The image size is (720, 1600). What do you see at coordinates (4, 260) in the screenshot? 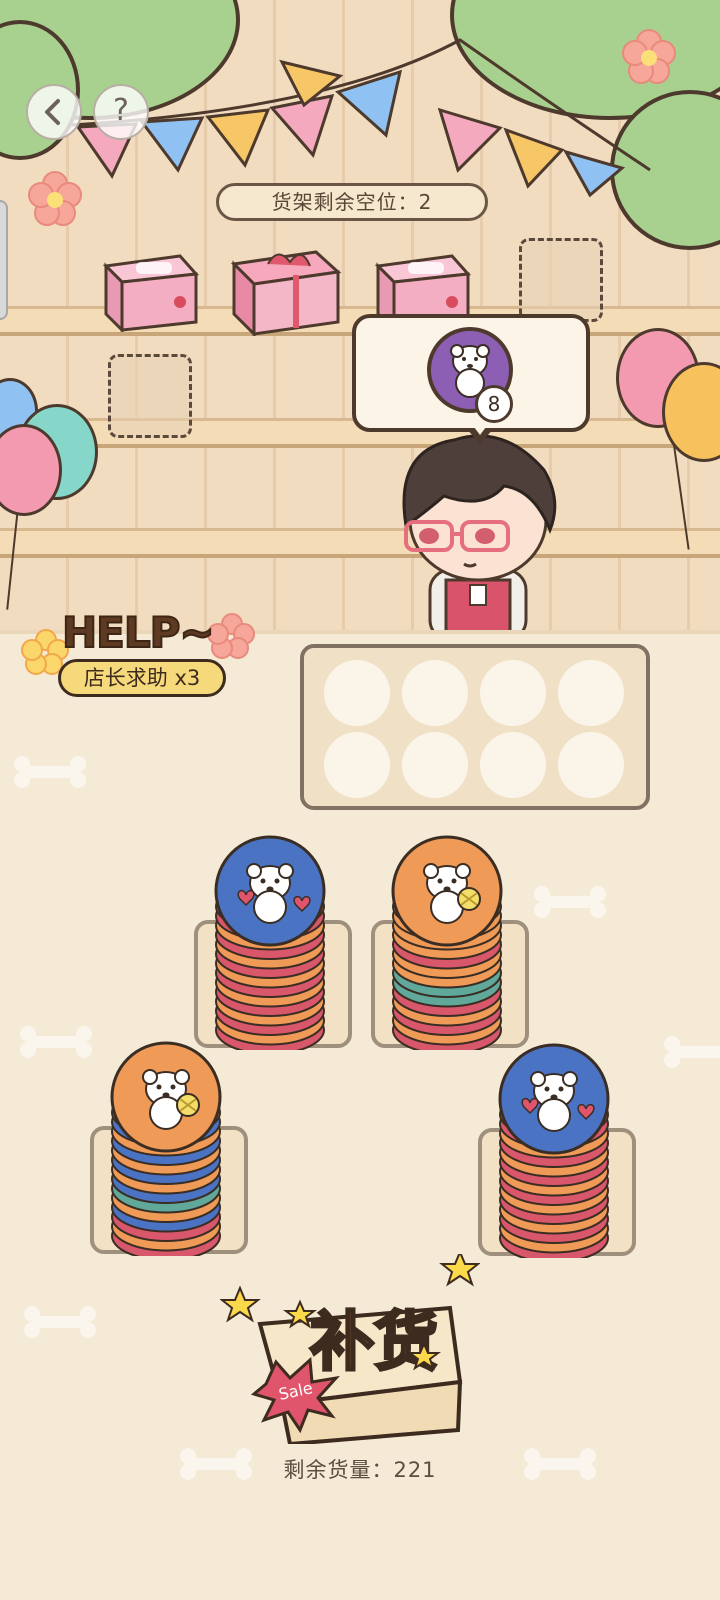
I see `side-panel-handle` at bounding box center [4, 260].